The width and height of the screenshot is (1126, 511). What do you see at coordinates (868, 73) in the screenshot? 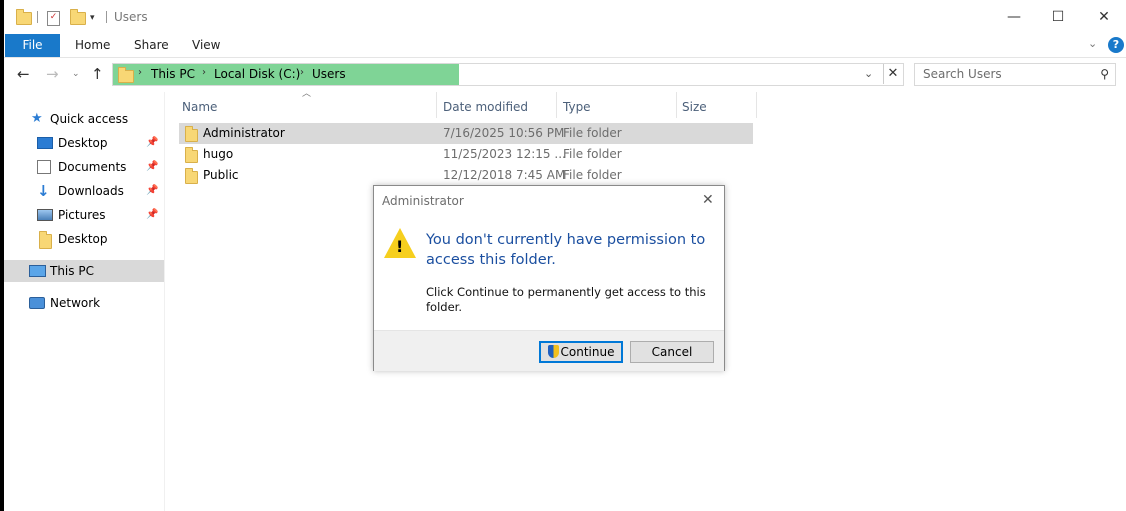
I see `address-dropdown-icon: ⌄` at bounding box center [868, 73].